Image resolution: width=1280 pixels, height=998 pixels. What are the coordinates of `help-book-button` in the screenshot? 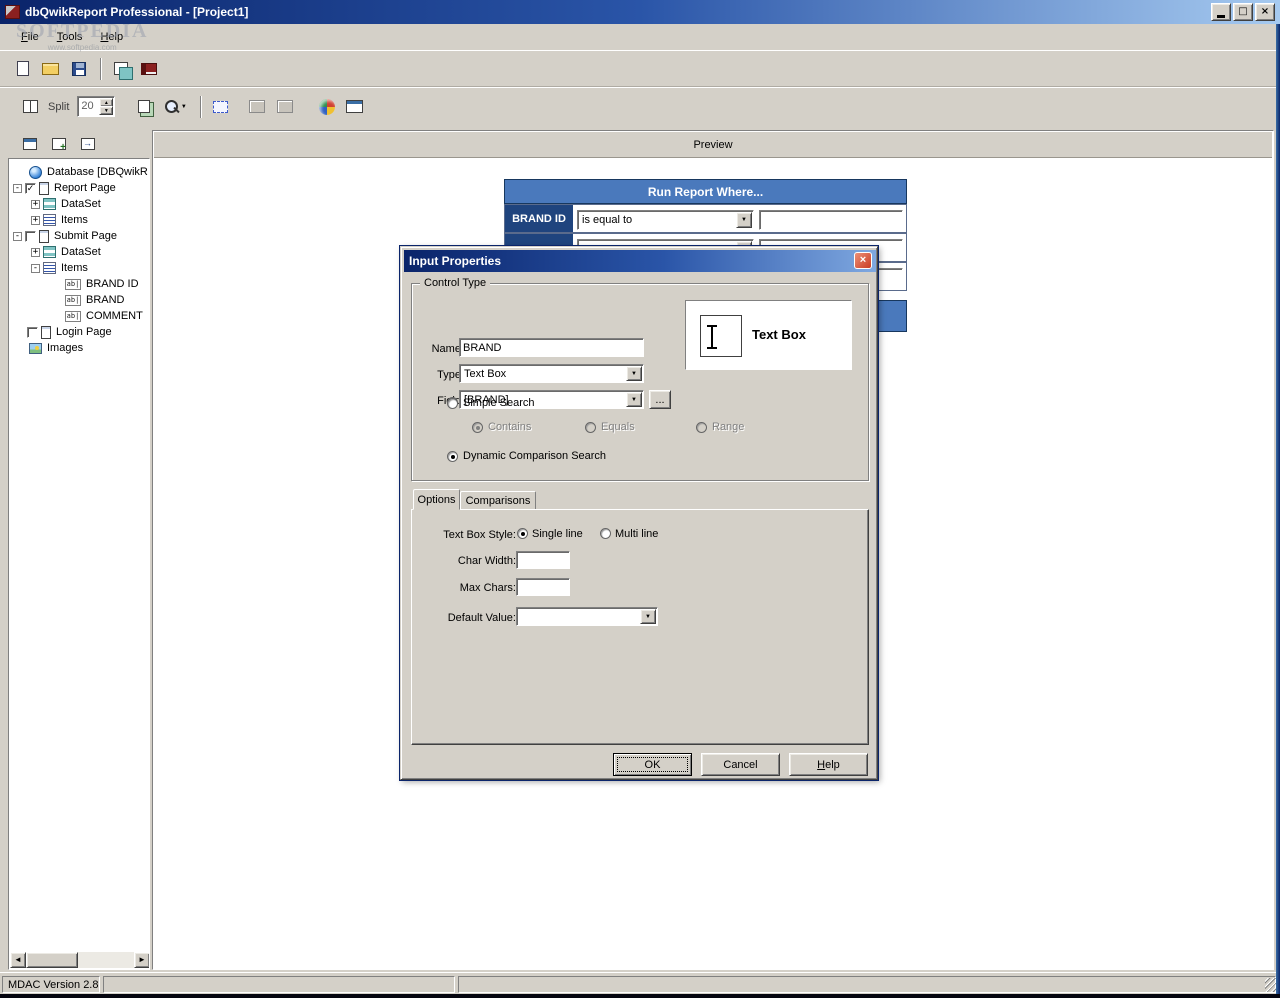 It's located at (148, 69).